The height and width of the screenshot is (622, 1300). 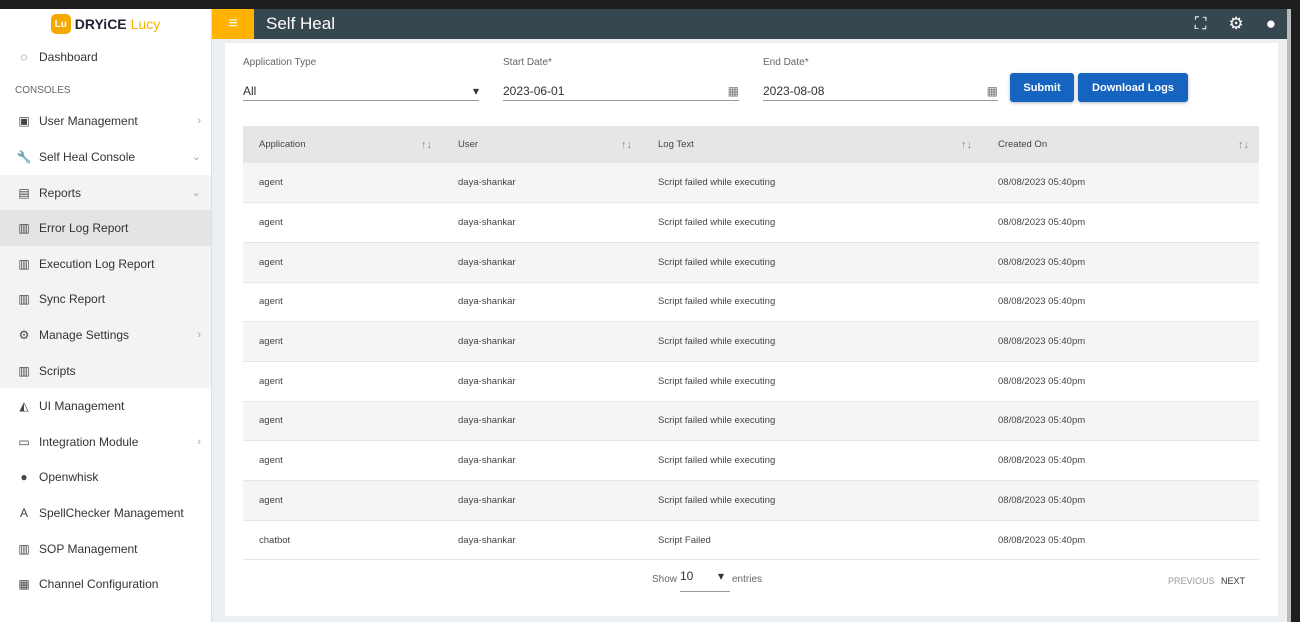 What do you see at coordinates (880, 79) in the screenshot?
I see `end-date-input: End Date* 2023-08-08 ▦` at bounding box center [880, 79].